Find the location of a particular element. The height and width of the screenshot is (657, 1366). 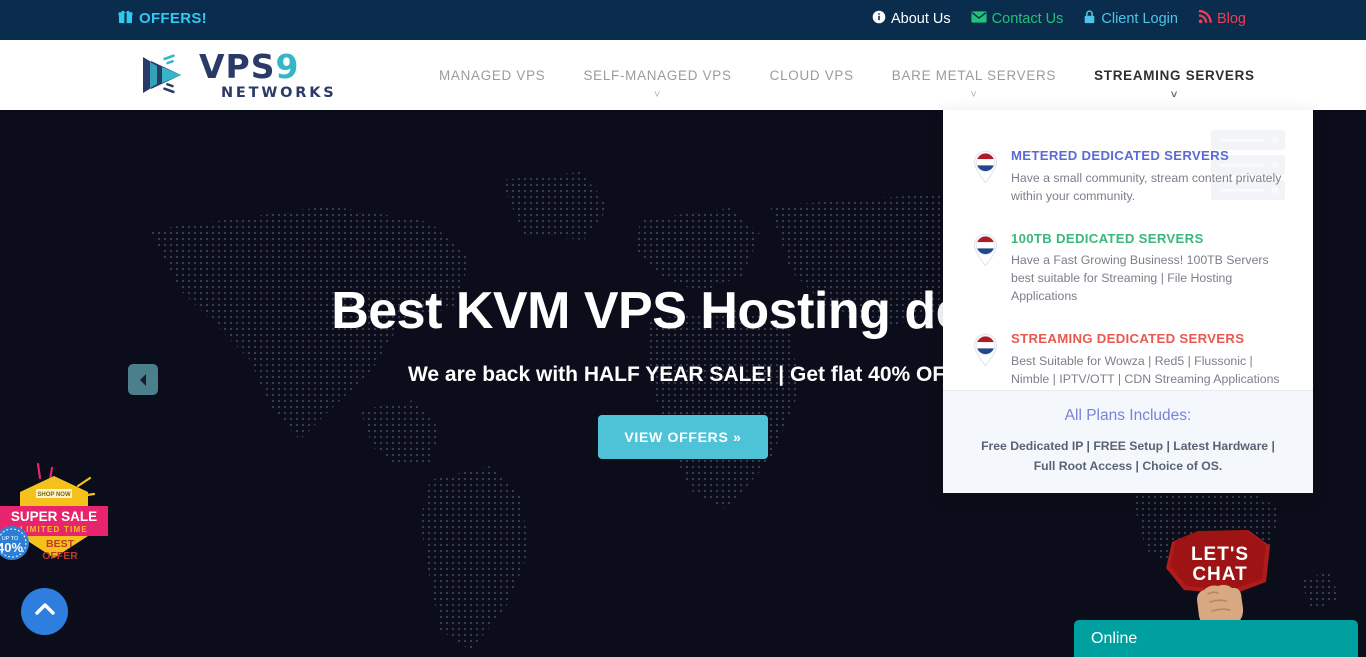

hero-headline: Best KVM VPS Hosting deals is located at coordinates (683, 311).